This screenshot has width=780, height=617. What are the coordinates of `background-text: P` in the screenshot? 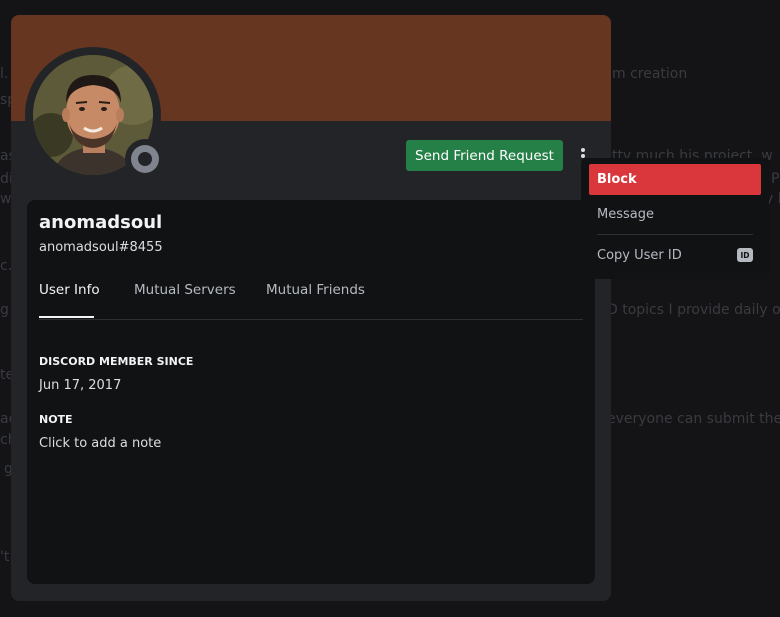 It's located at (775, 179).